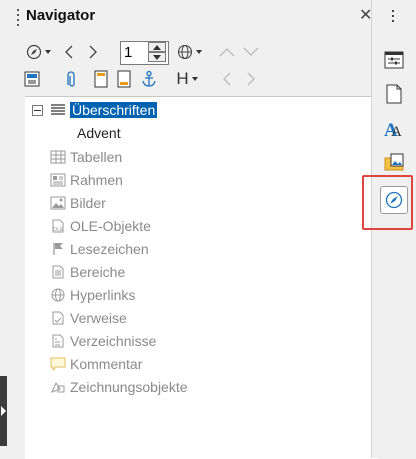 The width and height of the screenshot is (416, 459). I want to click on header-icon, so click(101, 79).